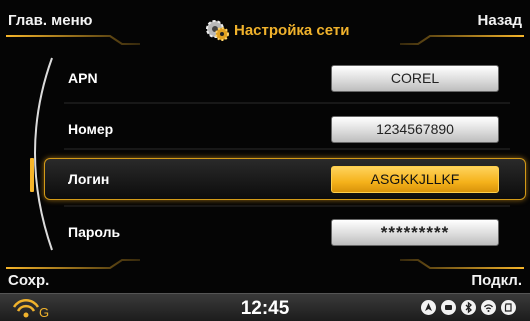 The width and height of the screenshot is (530, 321). I want to click on setting-label-password: Пароль, so click(94, 232).